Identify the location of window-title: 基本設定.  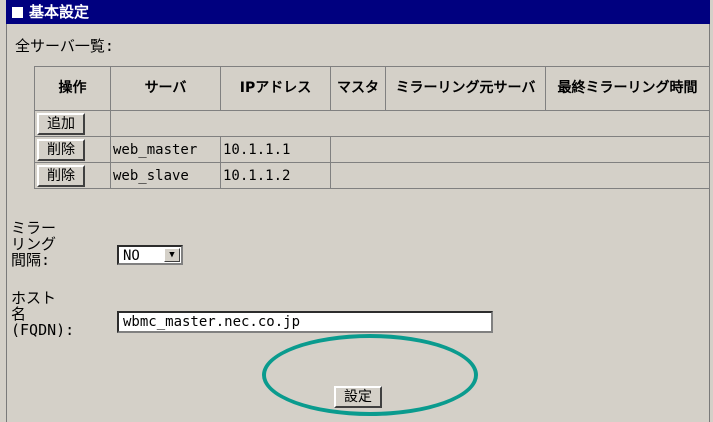
(59, 12).